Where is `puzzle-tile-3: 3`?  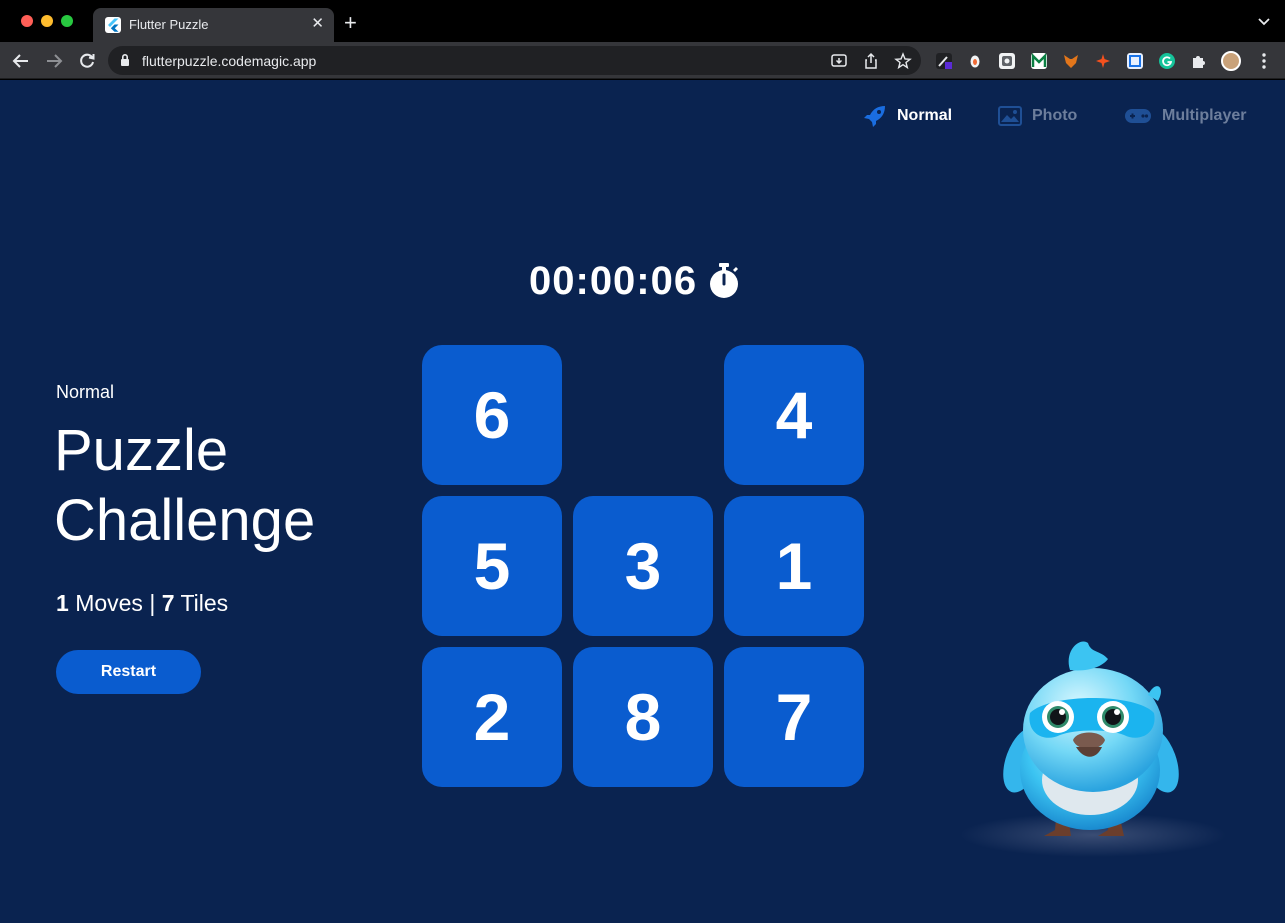
puzzle-tile-3: 3 is located at coordinates (643, 566).